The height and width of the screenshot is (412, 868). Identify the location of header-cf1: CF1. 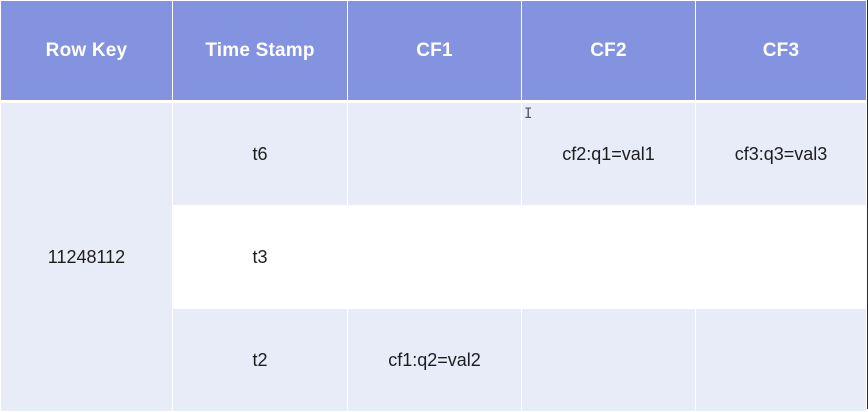
(434, 51).